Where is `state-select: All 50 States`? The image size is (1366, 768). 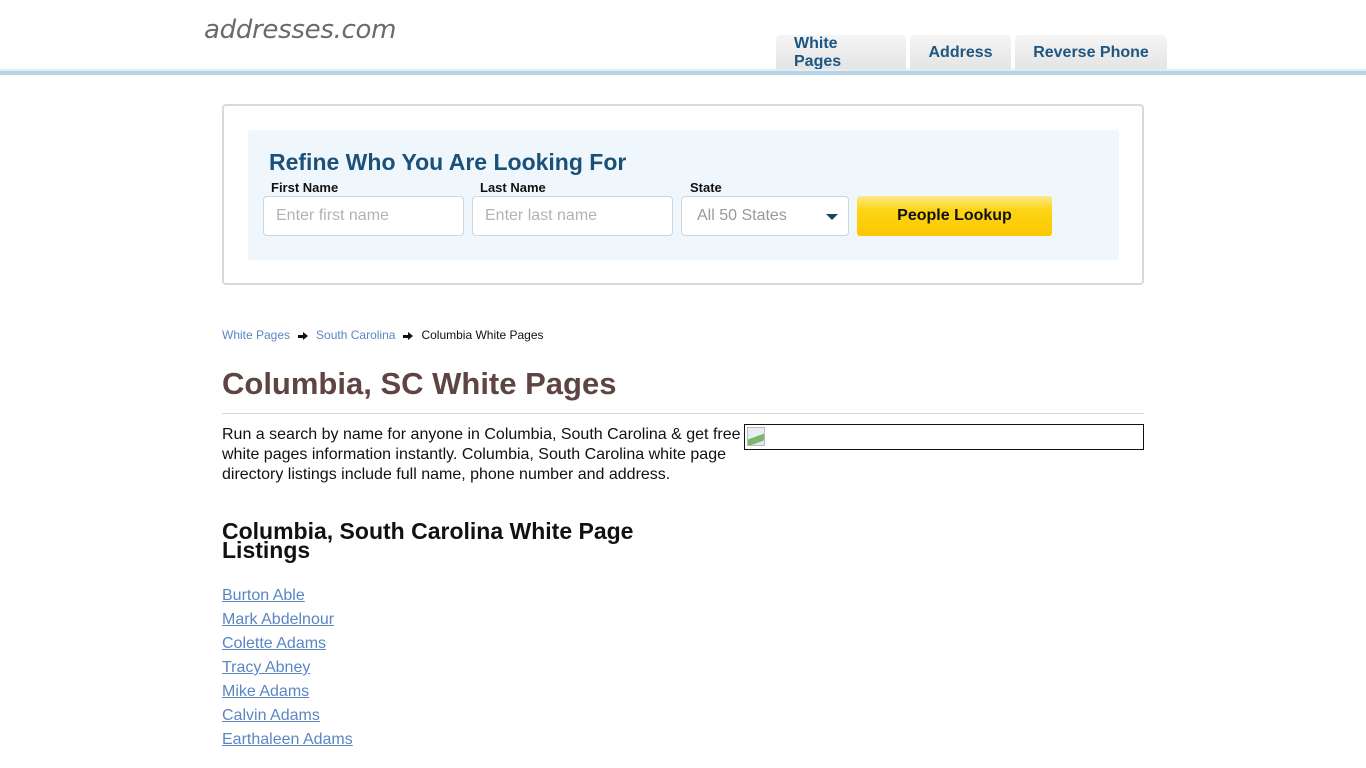
state-select: All 50 States is located at coordinates (765, 216).